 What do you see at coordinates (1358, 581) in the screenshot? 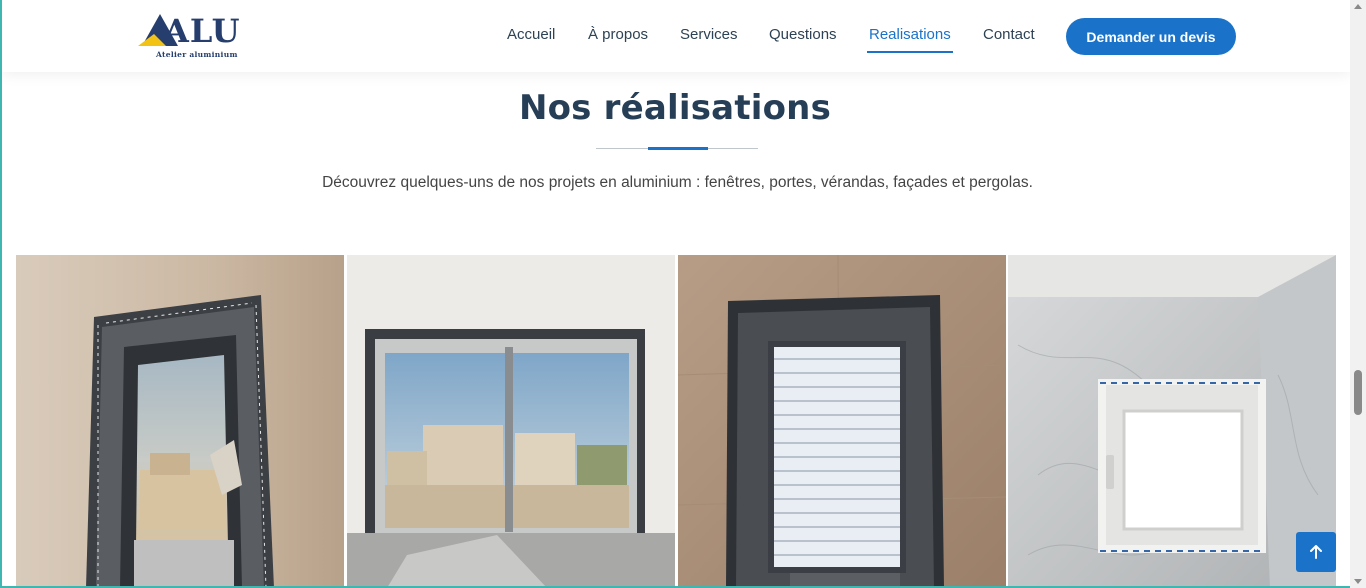
I see `scroll-down-arrow-icon` at bounding box center [1358, 581].